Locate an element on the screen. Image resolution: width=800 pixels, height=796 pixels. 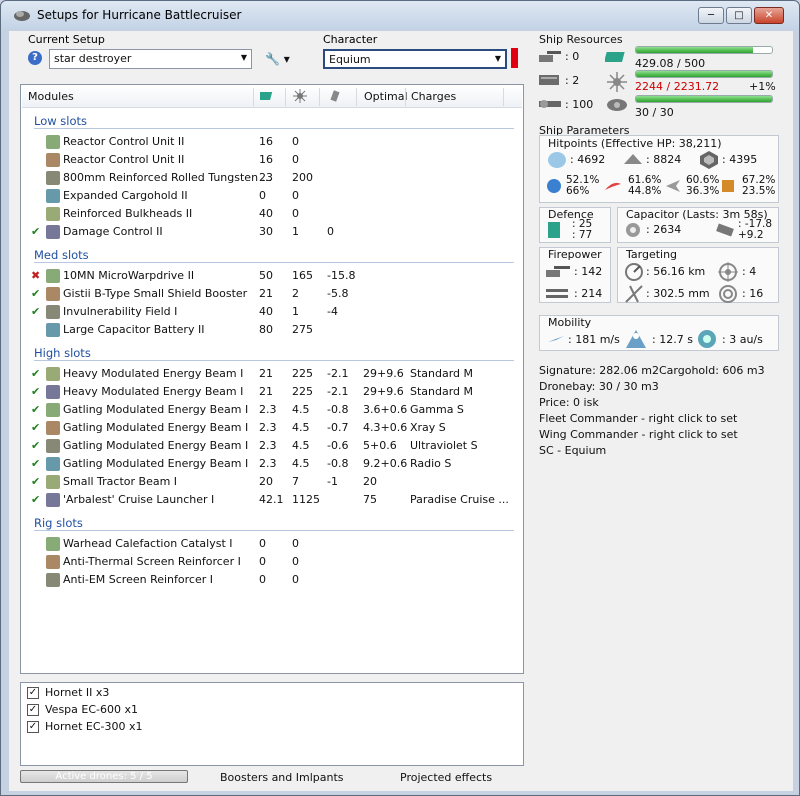
module-name: Small Tractor Beam I is located at coordinates (120, 481).